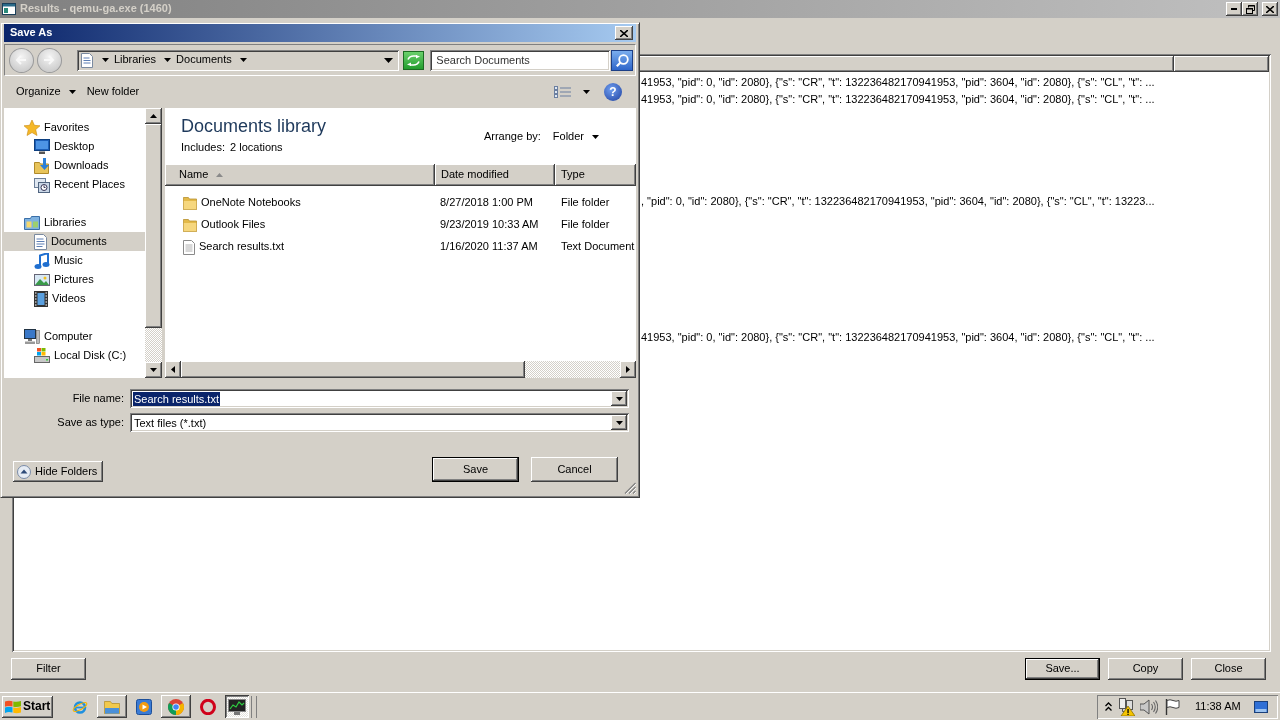  Describe the element at coordinates (113, 92) in the screenshot. I see `new-folder-button: New folder` at that location.